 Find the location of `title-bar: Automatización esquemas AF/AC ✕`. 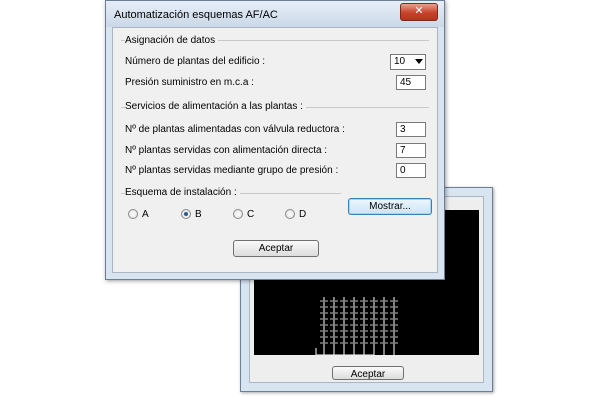

title-bar: Automatización esquemas AF/AC ✕ is located at coordinates (275, 14).